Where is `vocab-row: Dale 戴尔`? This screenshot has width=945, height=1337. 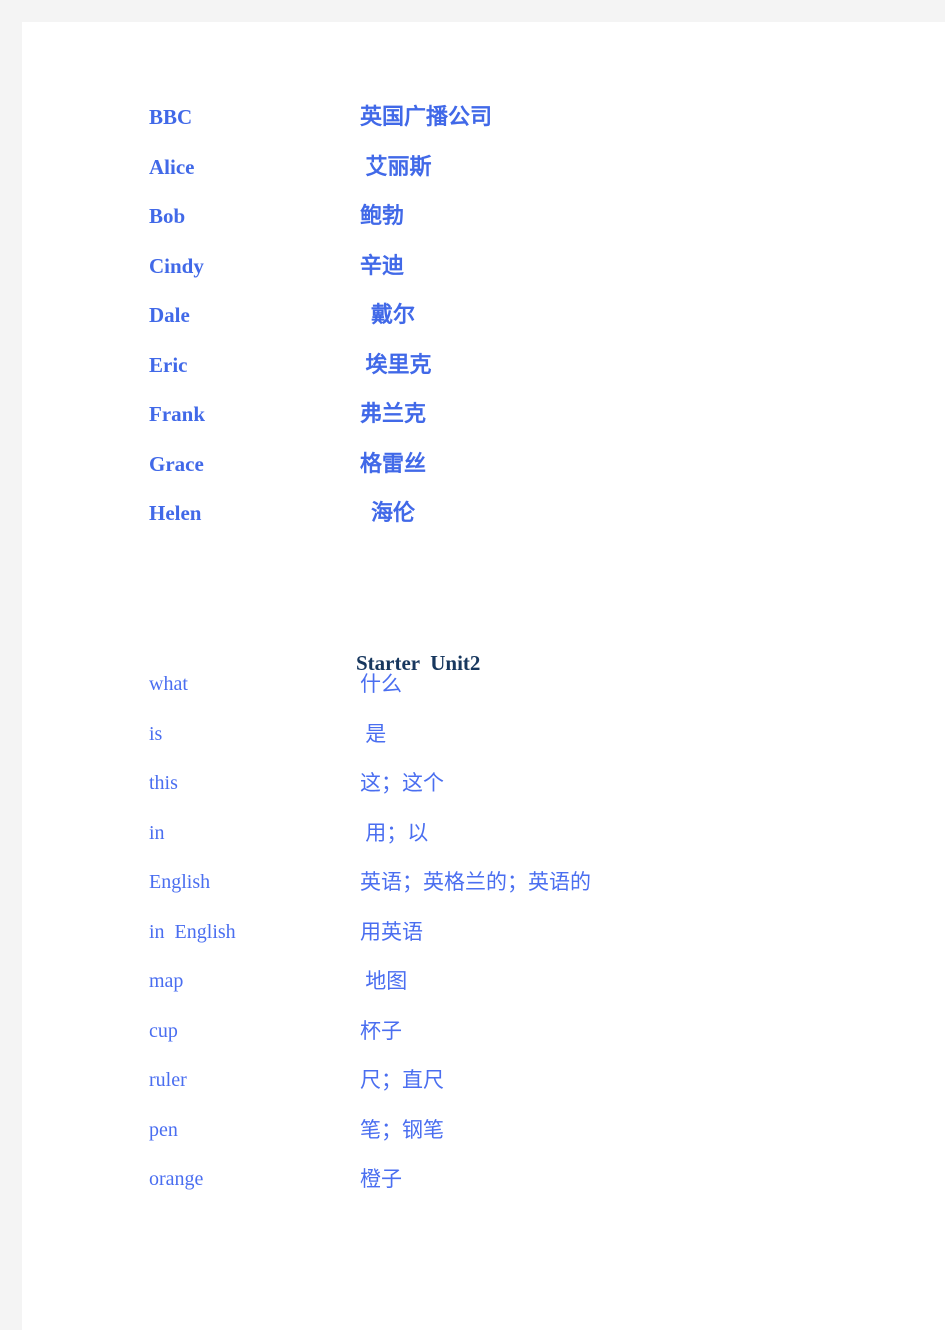
vocab-row: Dale 戴尔 is located at coordinates (483, 327).